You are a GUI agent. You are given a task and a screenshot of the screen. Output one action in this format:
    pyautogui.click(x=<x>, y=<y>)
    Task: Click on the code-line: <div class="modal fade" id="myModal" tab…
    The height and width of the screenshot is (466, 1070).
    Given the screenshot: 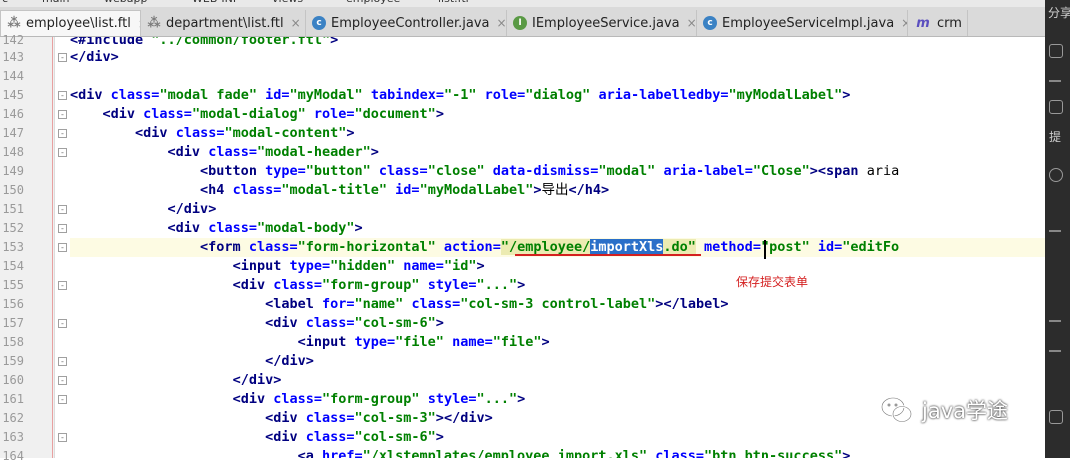 What is the action you would take?
    pyautogui.click(x=460, y=95)
    